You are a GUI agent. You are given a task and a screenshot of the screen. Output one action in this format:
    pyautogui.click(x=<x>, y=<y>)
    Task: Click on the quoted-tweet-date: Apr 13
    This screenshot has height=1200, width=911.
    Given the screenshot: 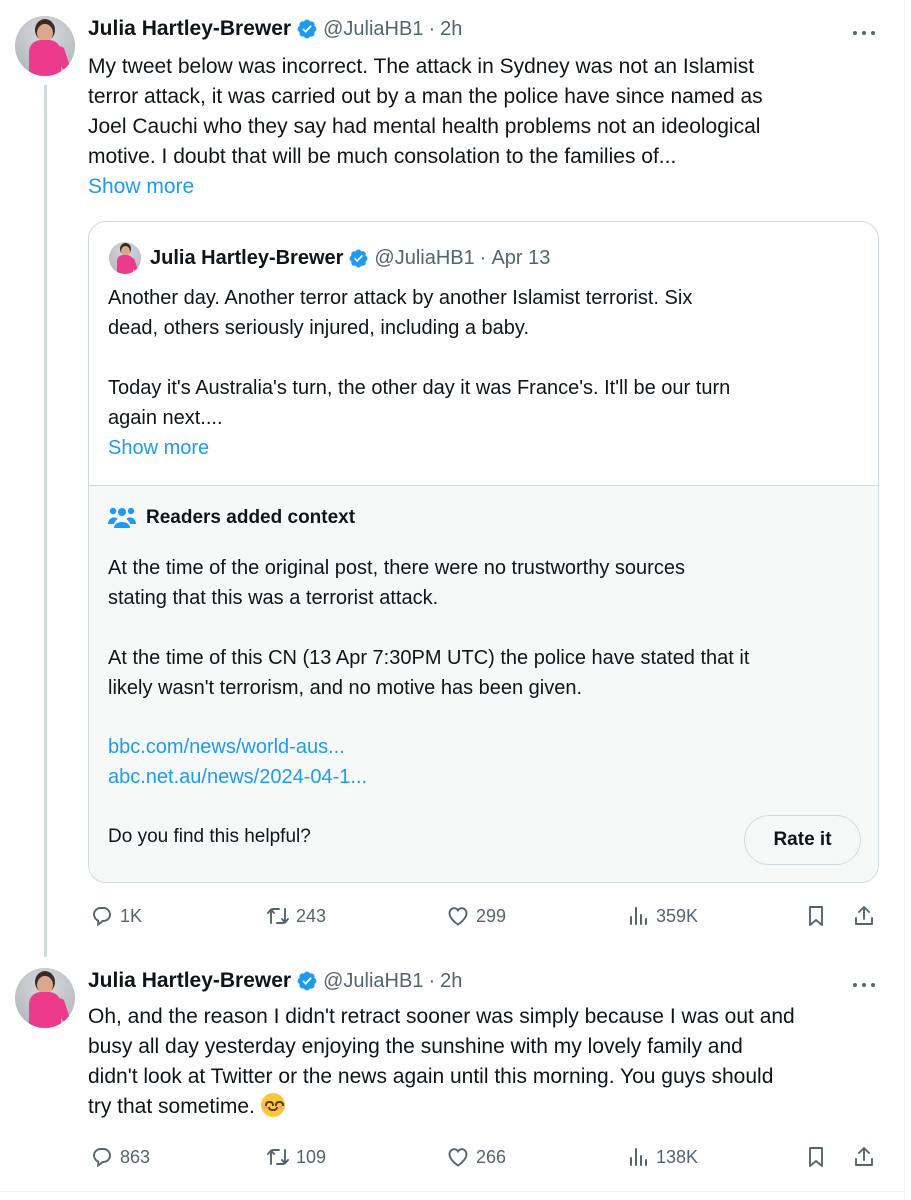 What is the action you would take?
    pyautogui.click(x=520, y=258)
    